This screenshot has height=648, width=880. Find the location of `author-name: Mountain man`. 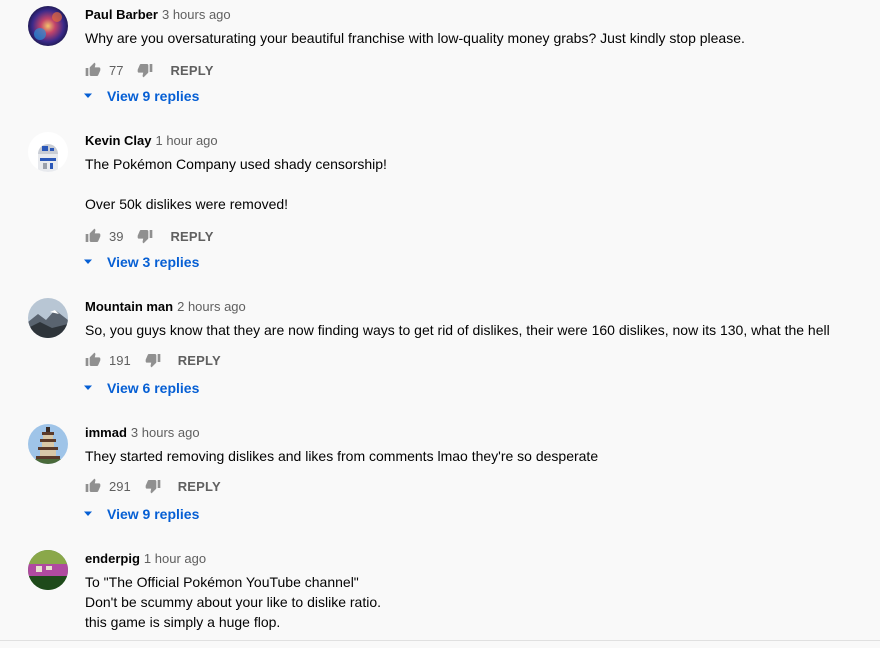

author-name: Mountain man is located at coordinates (129, 306).